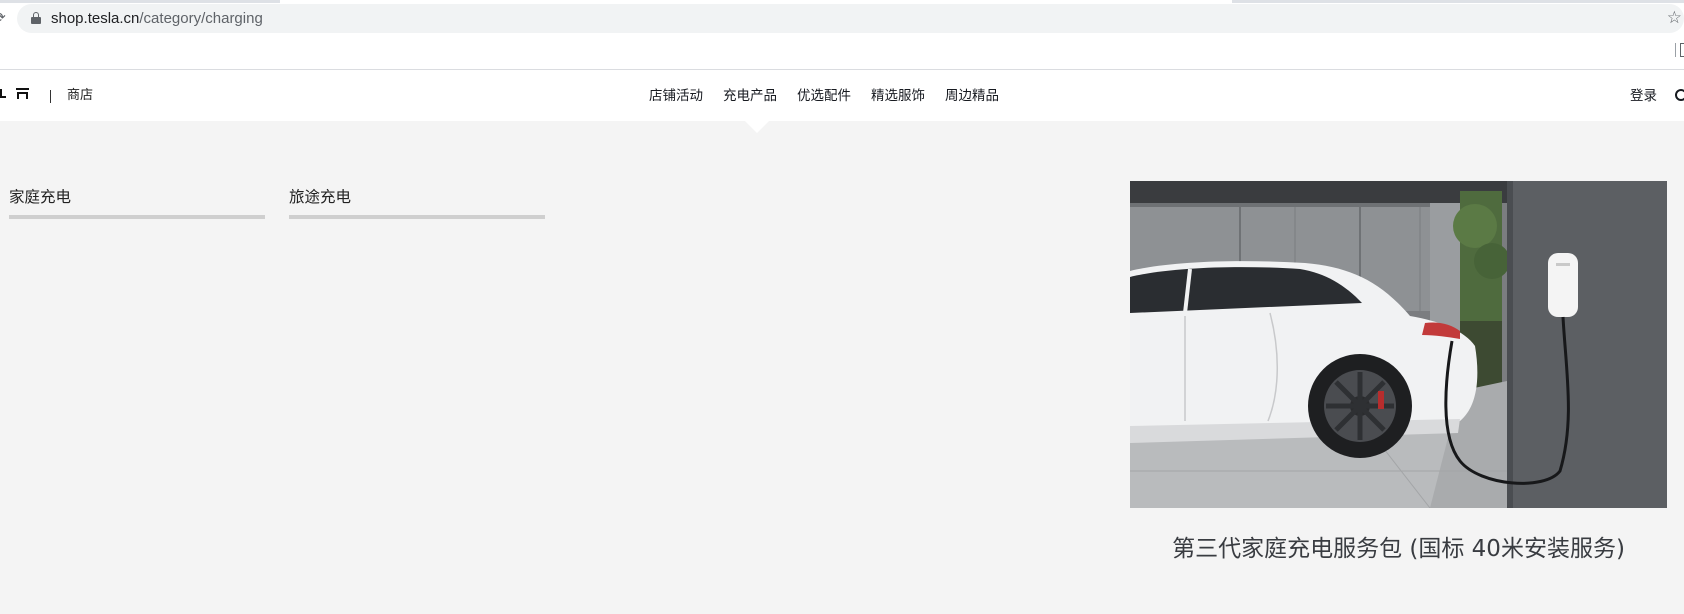 The image size is (1684, 614). Describe the element at coordinates (676, 96) in the screenshot. I see `nav-item-store-events: 店铺活动` at that location.